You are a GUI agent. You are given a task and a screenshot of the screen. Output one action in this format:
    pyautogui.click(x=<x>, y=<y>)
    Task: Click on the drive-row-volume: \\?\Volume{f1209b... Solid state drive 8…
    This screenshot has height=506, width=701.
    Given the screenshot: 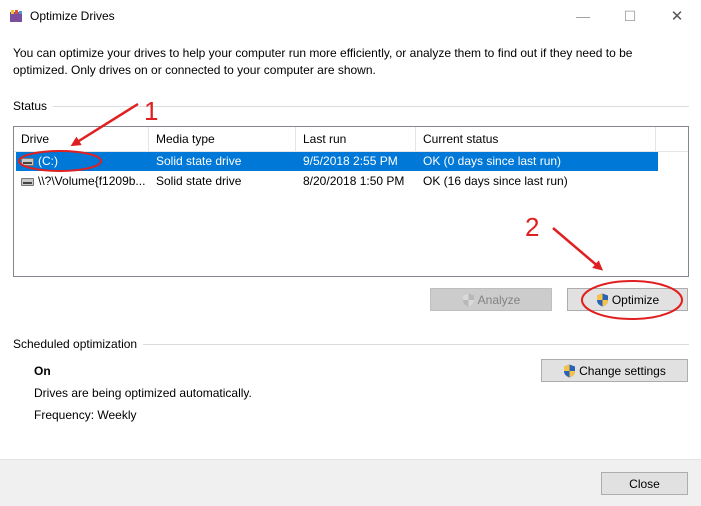 What is the action you would take?
    pyautogui.click(x=337, y=181)
    